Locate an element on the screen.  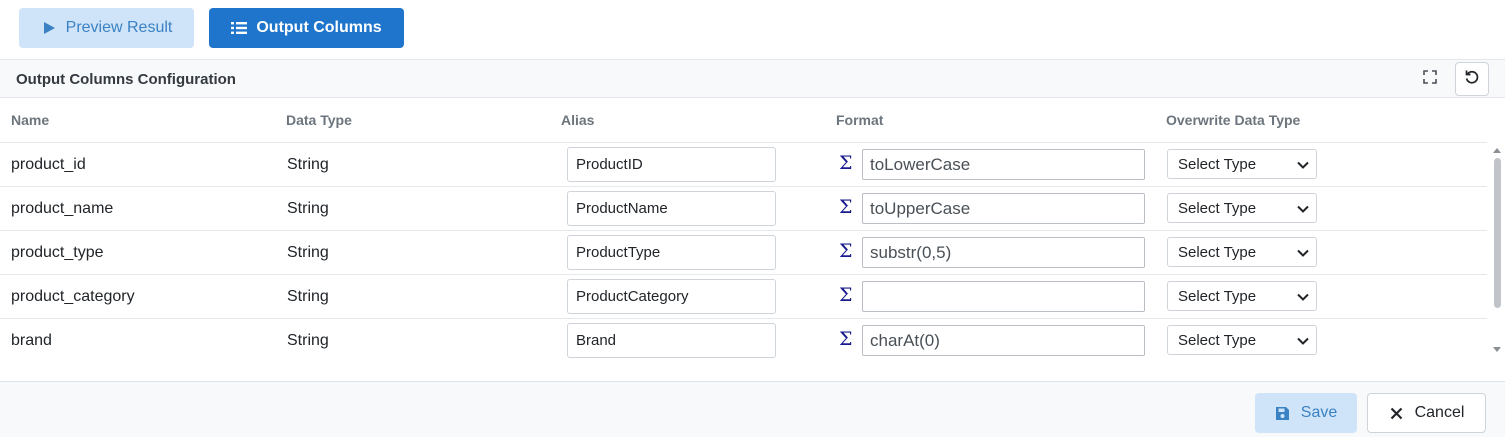
panel-title: Output Columns Configuration is located at coordinates (126, 79).